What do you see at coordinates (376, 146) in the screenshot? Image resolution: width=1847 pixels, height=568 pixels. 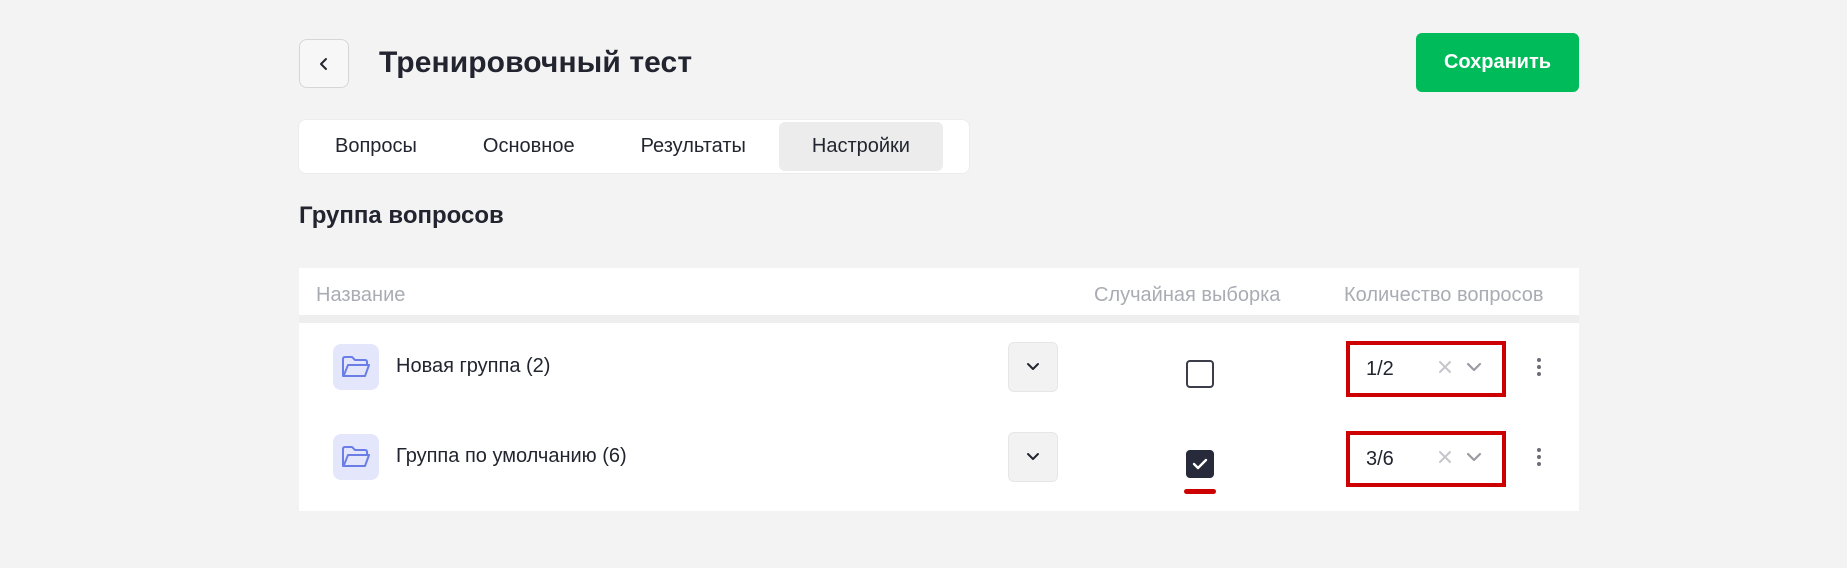 I see `tab-questions: Вопросы` at bounding box center [376, 146].